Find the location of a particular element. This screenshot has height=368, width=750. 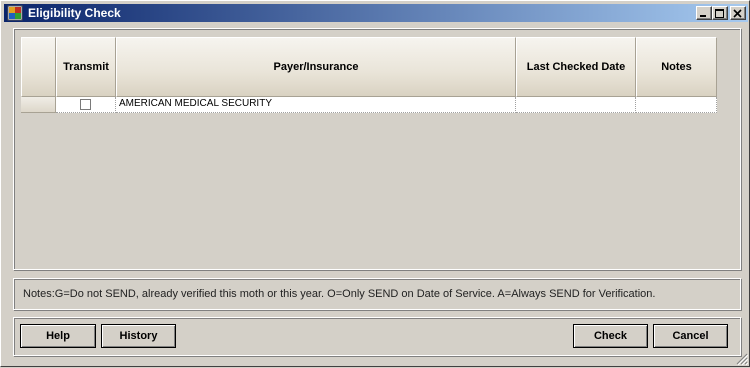

window-title: Eligibility Check is located at coordinates (74, 13).